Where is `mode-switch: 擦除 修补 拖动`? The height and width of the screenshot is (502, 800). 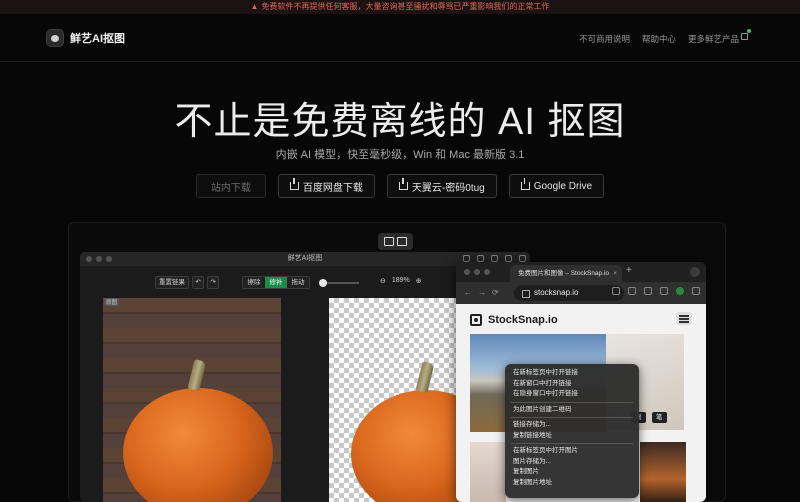
mode-switch: 擦除 修补 拖动 is located at coordinates (276, 282).